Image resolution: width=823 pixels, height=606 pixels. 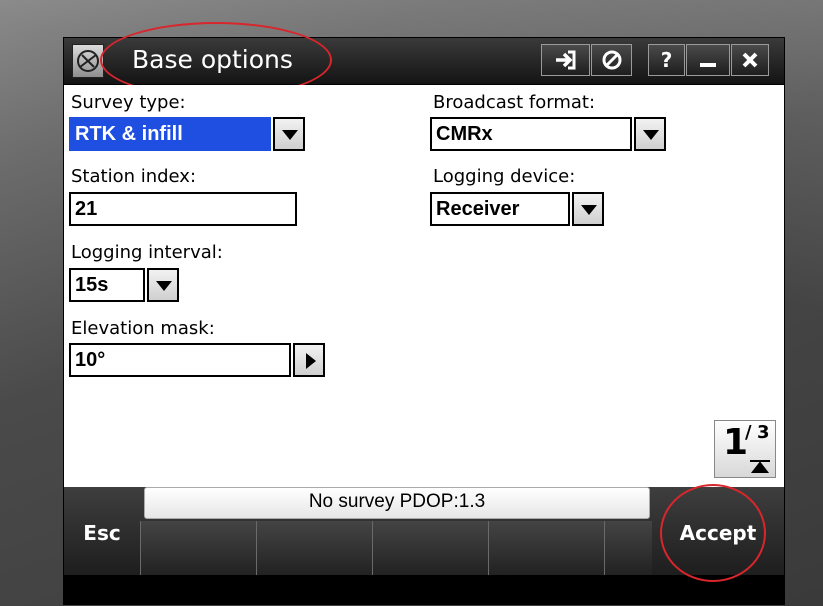 I want to click on survey-type-dropdown-button, so click(x=289, y=134).